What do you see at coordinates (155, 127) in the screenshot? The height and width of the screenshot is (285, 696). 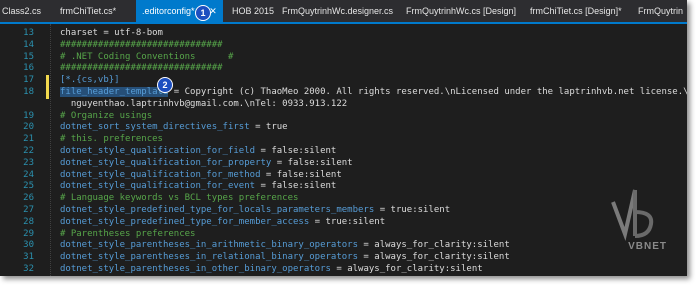 I see `code-token: dotnet_sort_system_directives_first` at bounding box center [155, 127].